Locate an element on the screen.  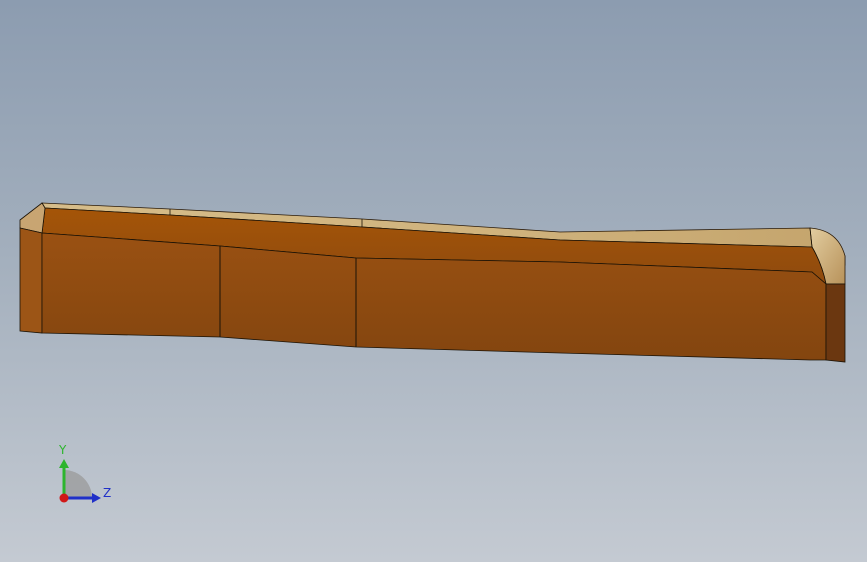
right-end-face is located at coordinates (835, 323).